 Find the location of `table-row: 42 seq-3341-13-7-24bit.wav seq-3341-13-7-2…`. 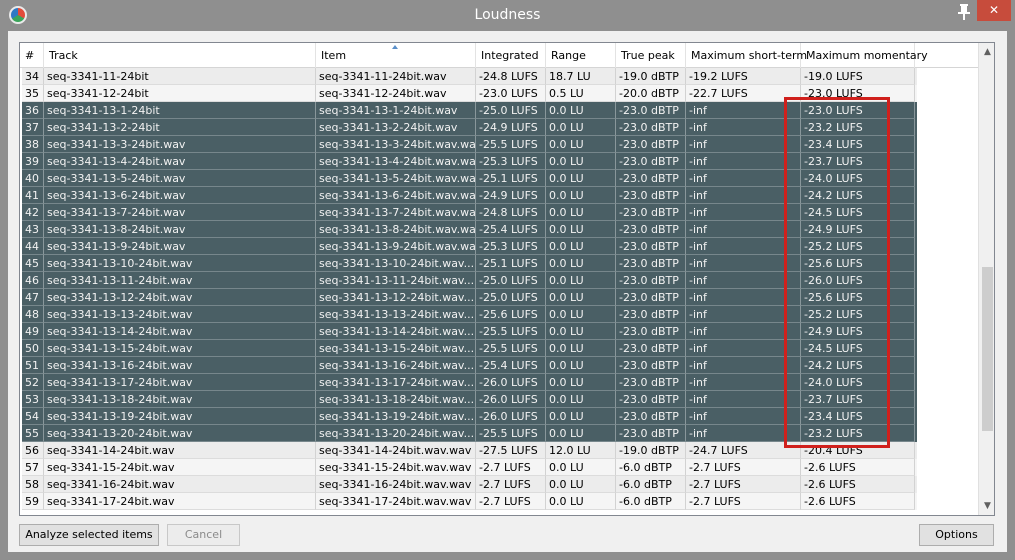

table-row: 42 seq-3341-13-7-24bit.wav seq-3341-13-7-2… is located at coordinates (469, 212).